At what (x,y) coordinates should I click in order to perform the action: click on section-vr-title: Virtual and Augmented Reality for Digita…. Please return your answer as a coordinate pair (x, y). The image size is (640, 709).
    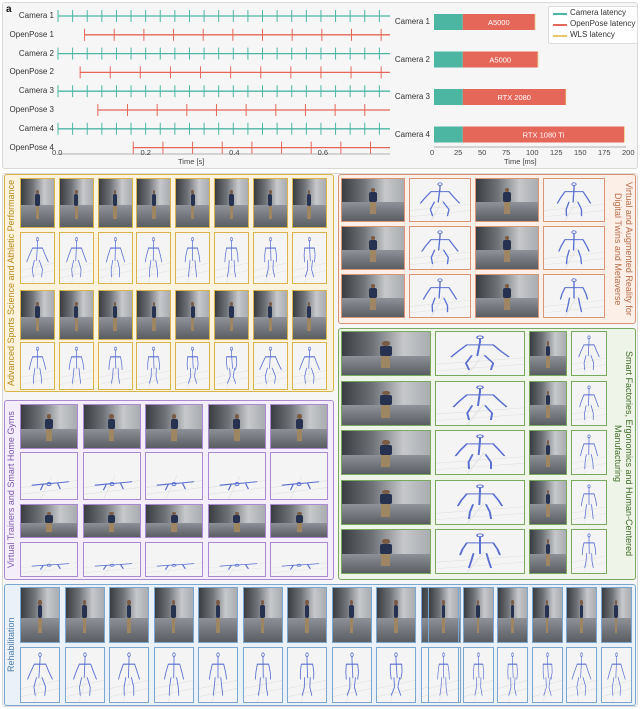
    Looking at the image, I should click on (623, 249).